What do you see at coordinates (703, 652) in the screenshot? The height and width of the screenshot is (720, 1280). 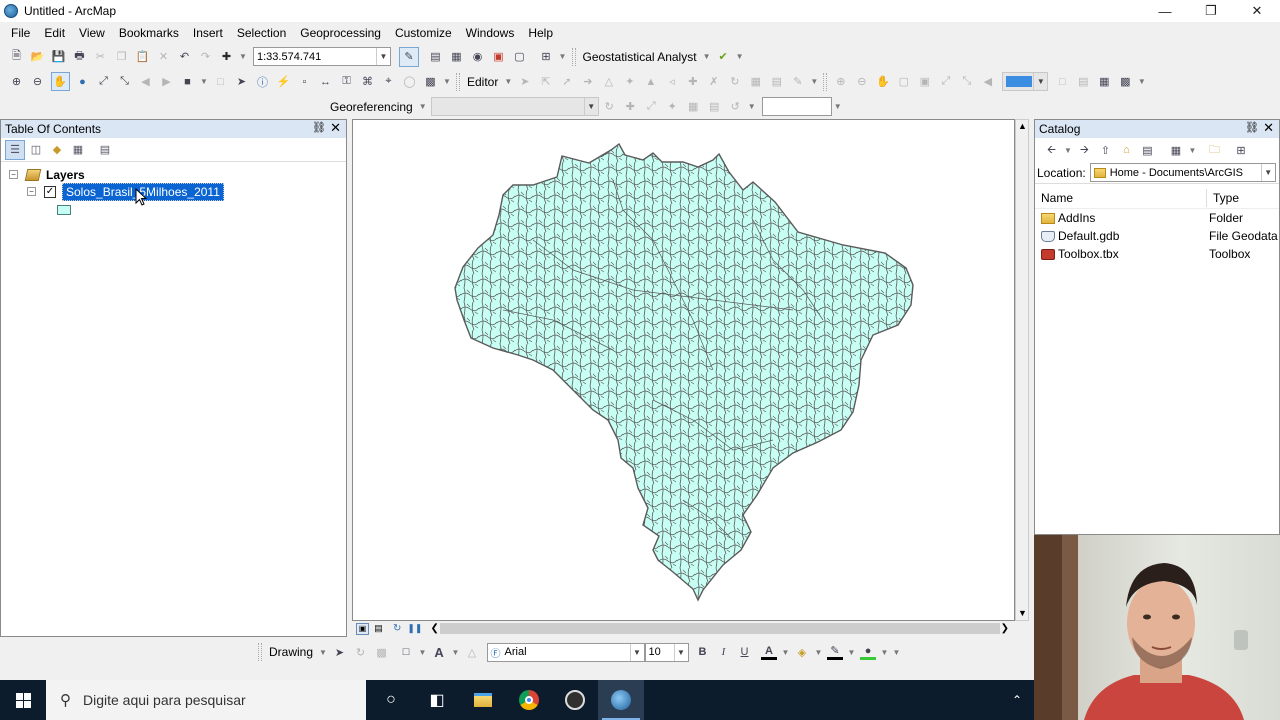 I see `bold-icon: B` at bounding box center [703, 652].